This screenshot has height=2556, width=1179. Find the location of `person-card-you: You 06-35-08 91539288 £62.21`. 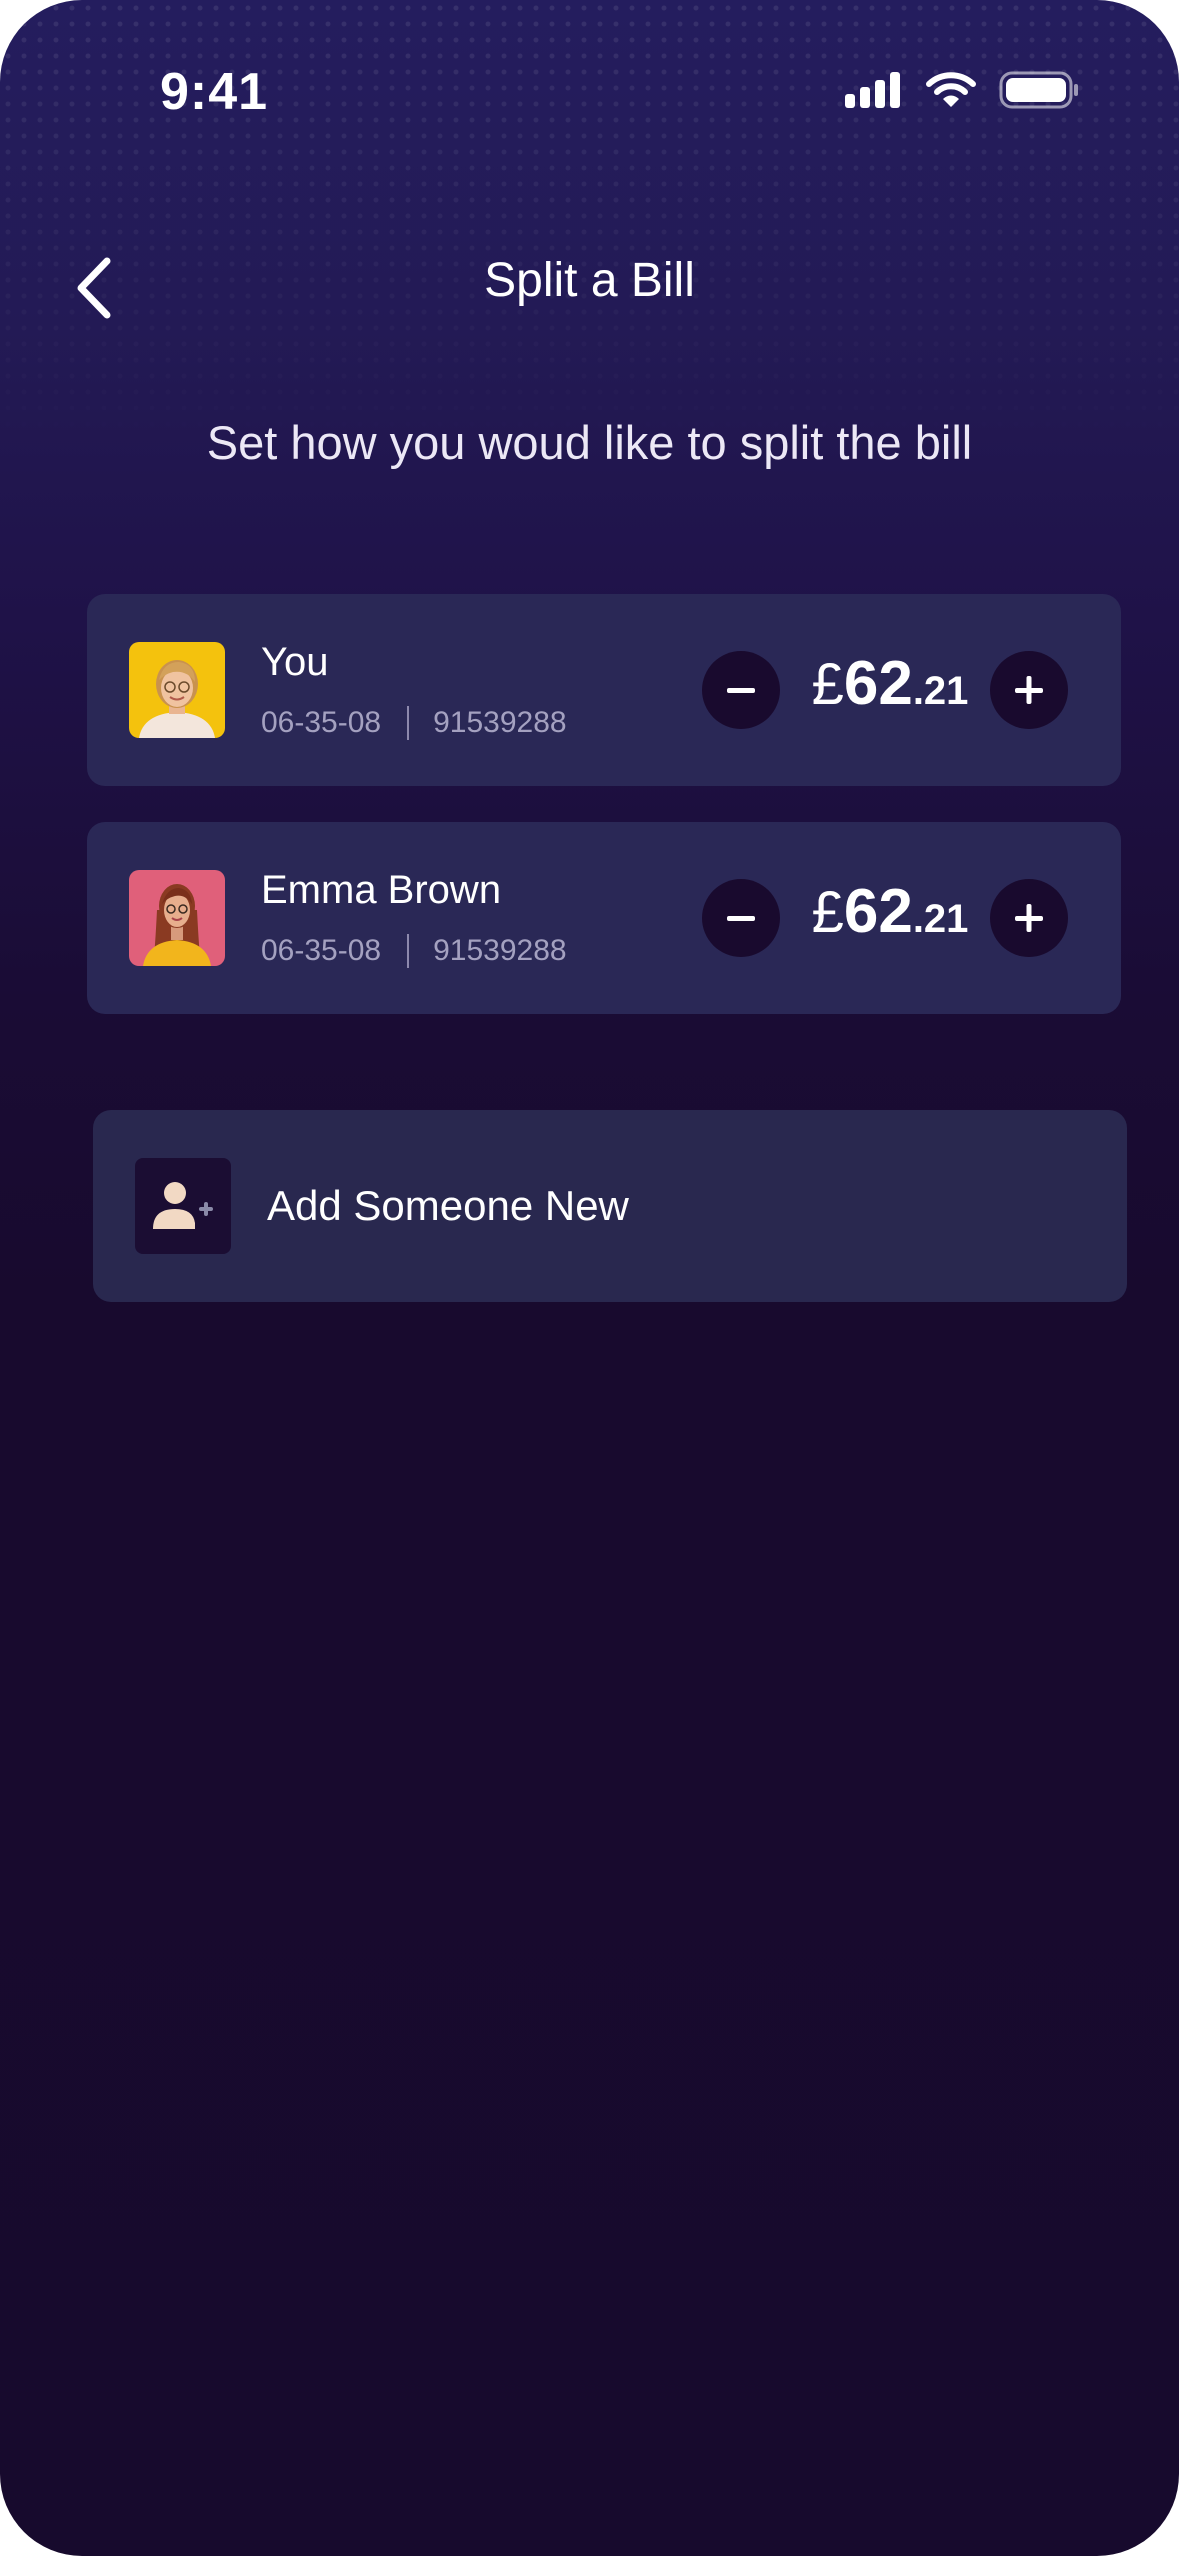

person-card-you: You 06-35-08 91539288 £62.21 is located at coordinates (604, 690).